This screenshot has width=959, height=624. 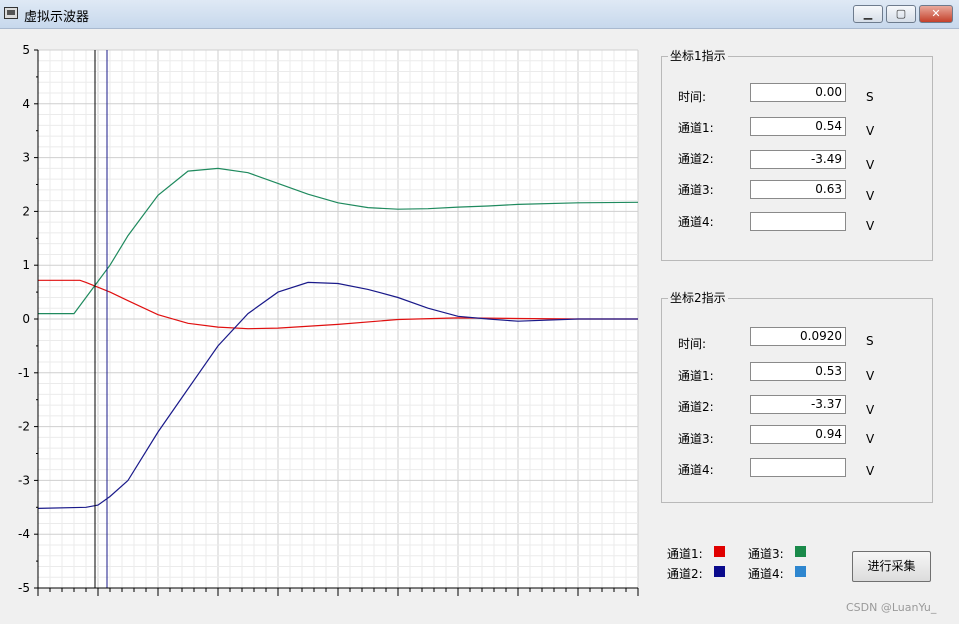 I want to click on y-tick-label: 3, so click(x=26, y=158).